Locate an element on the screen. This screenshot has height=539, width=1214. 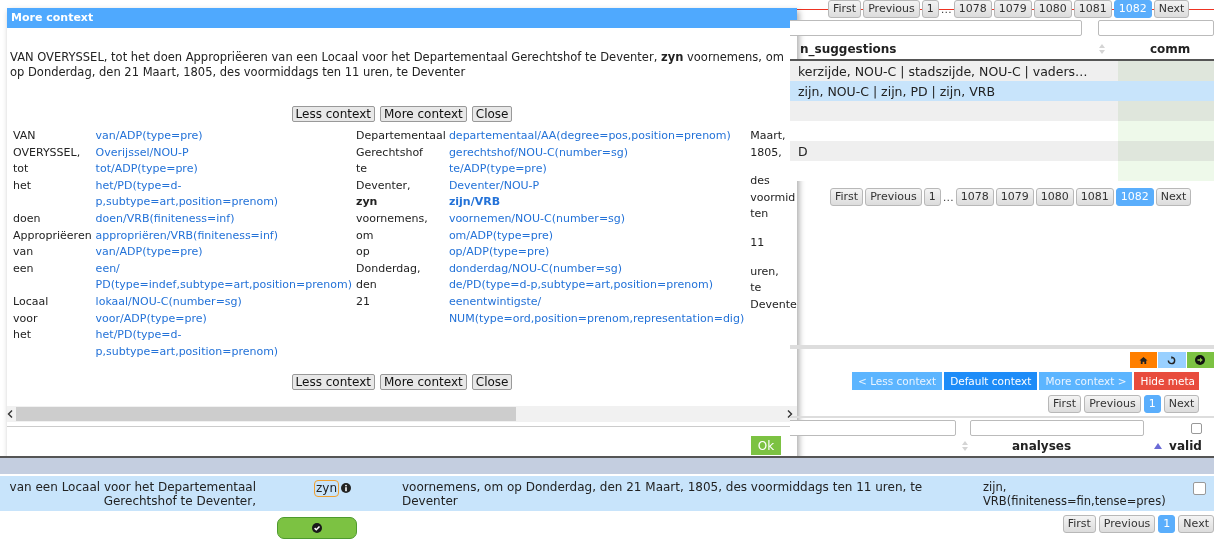
table-row: van een Locaal voor het Departementaal Gerechtshof te Deventer, zyn voornemens, om op Donderdag, den 21 Maart, 1805, des voormiddags ten 11 uren, te Deventer zijn, VRB(finiteness=fin,tense=pres) is located at coordinates (607, 493).